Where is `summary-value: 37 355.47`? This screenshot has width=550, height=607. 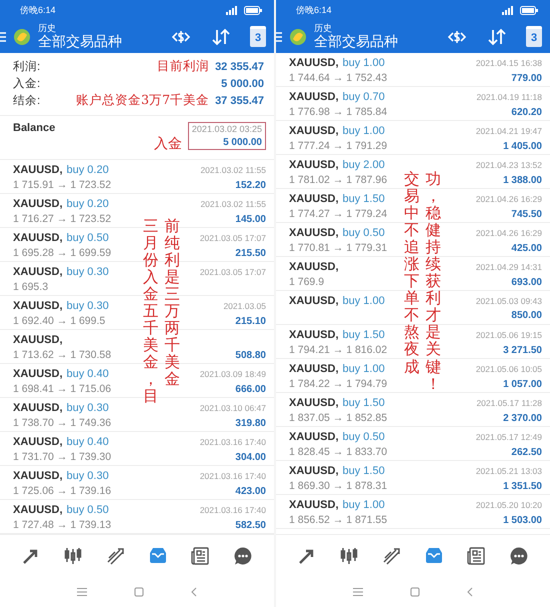
summary-value: 37 355.47 is located at coordinates (239, 100).